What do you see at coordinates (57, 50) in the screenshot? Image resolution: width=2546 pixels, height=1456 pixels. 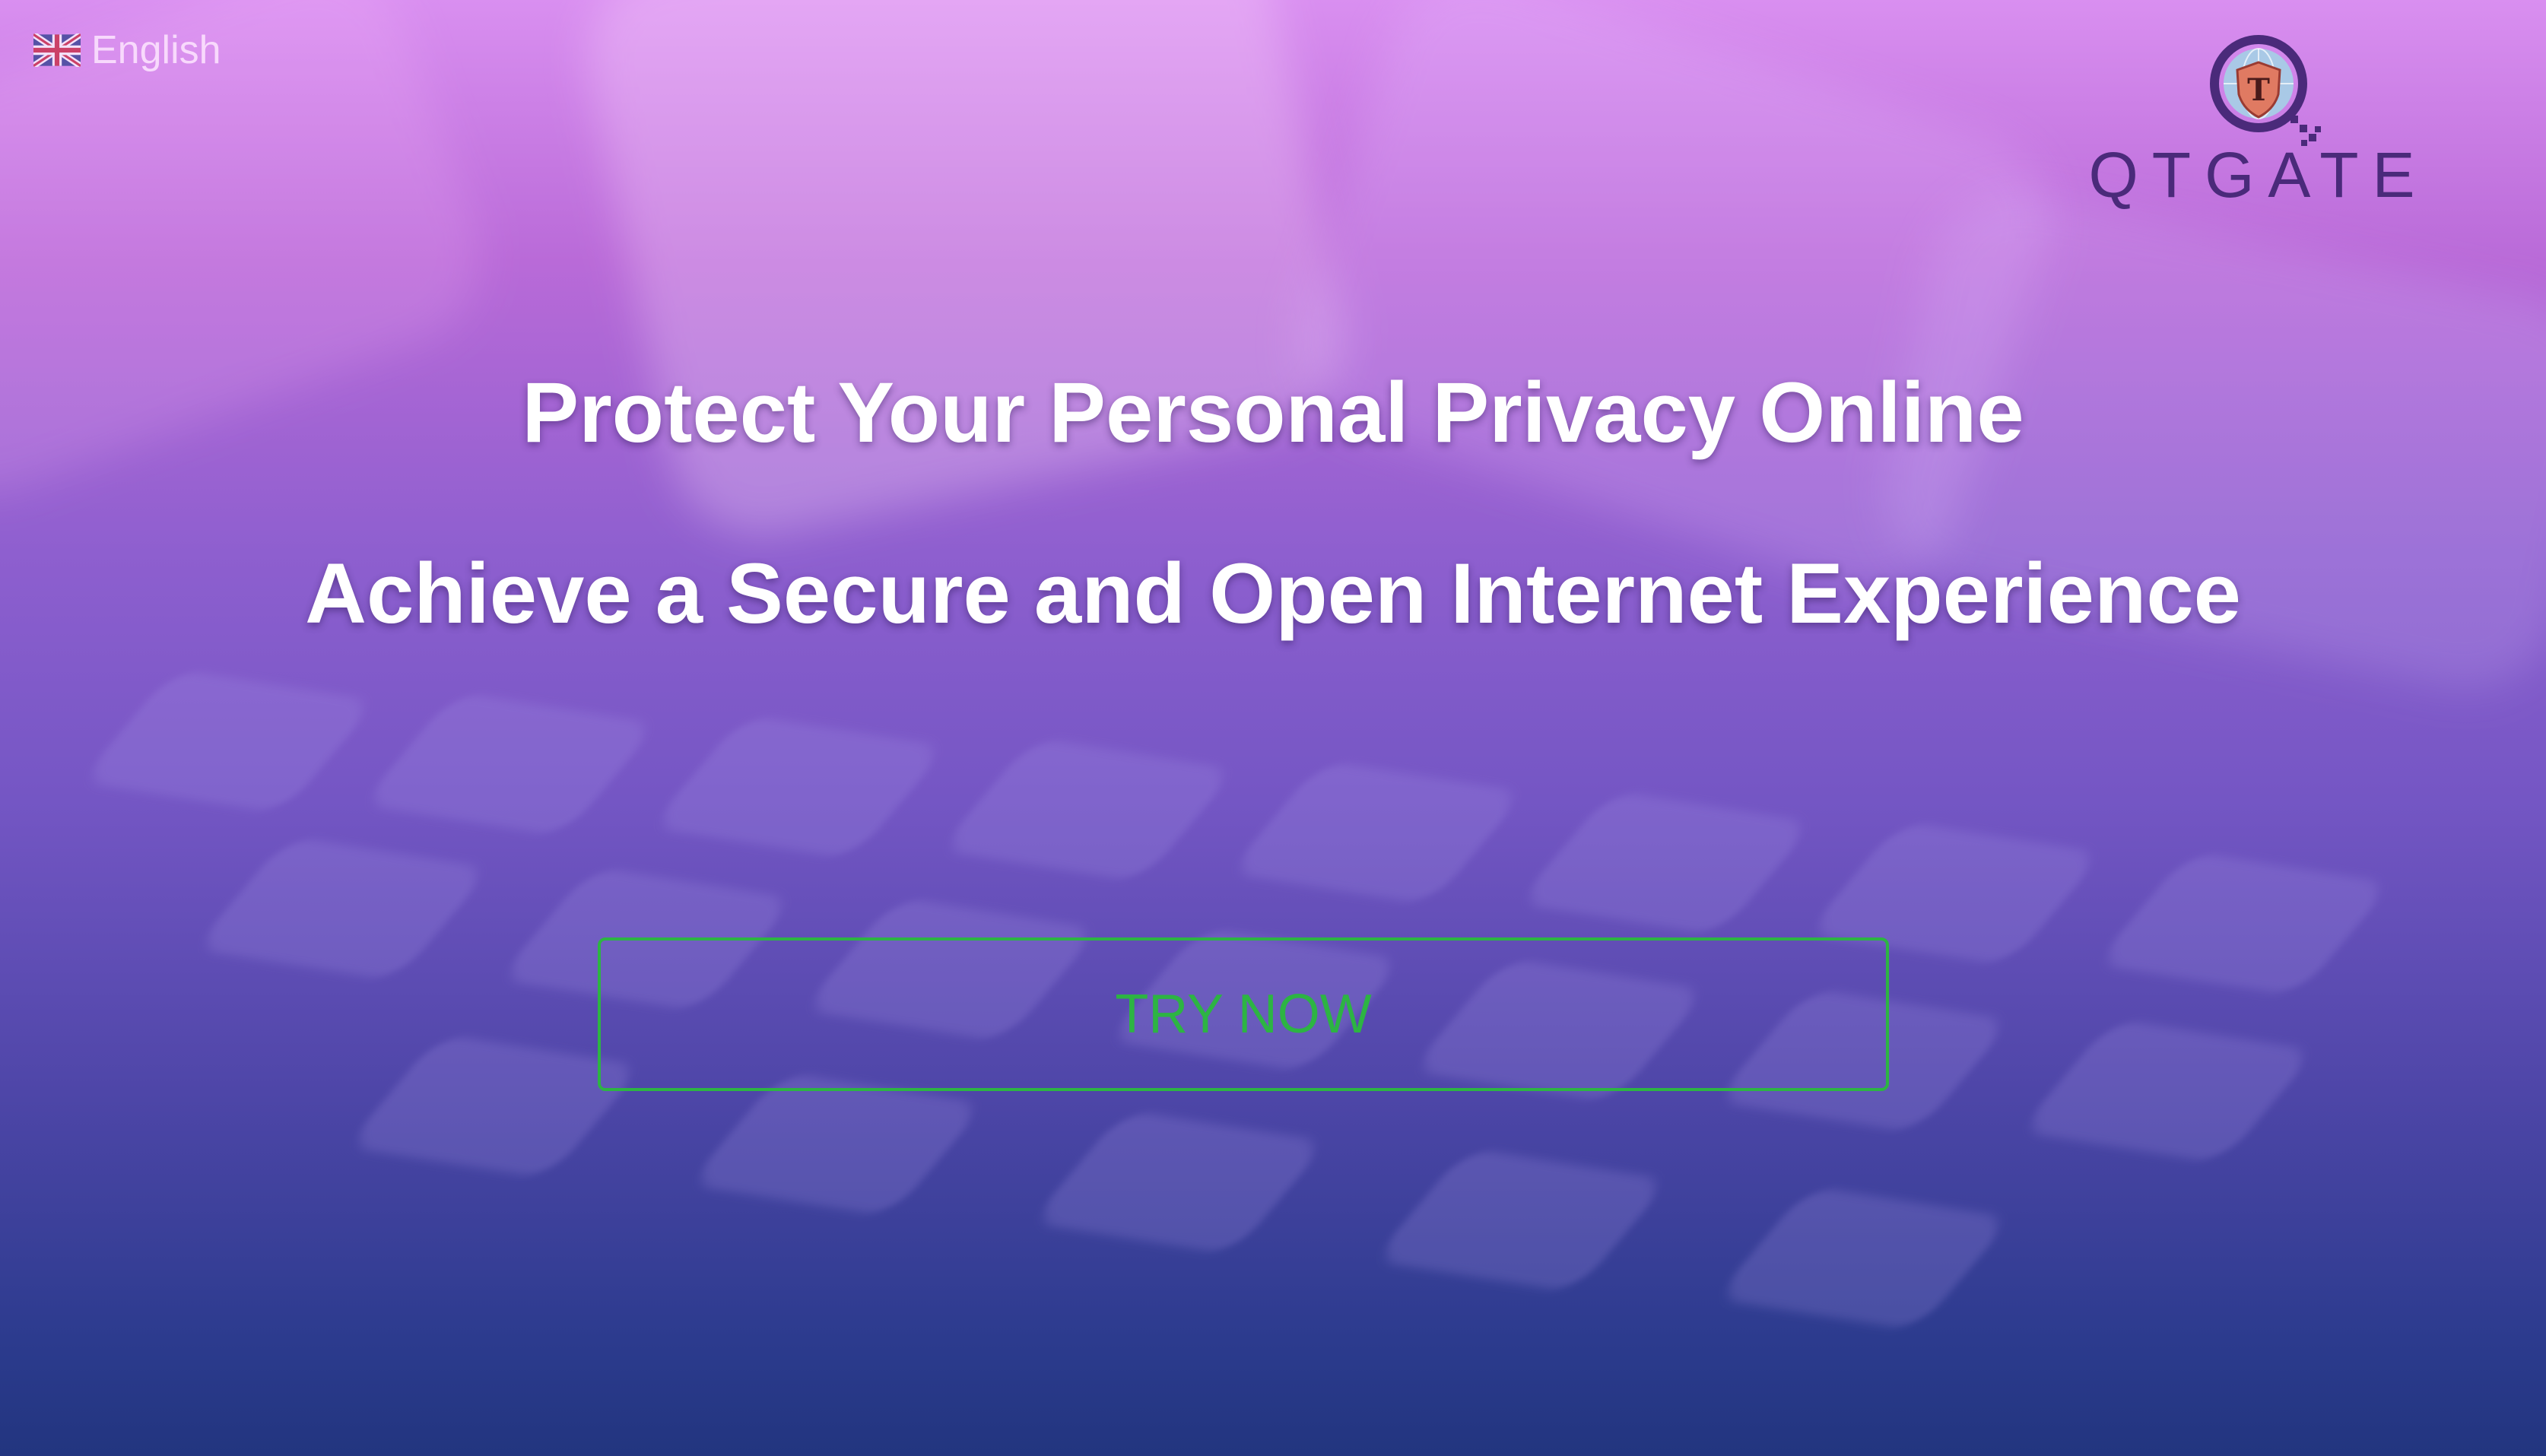 I see `uk-flag-icon` at bounding box center [57, 50].